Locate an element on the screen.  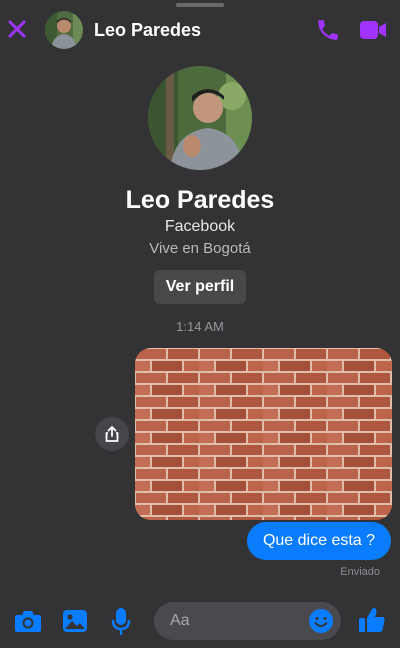
call-button is located at coordinates (328, 30).